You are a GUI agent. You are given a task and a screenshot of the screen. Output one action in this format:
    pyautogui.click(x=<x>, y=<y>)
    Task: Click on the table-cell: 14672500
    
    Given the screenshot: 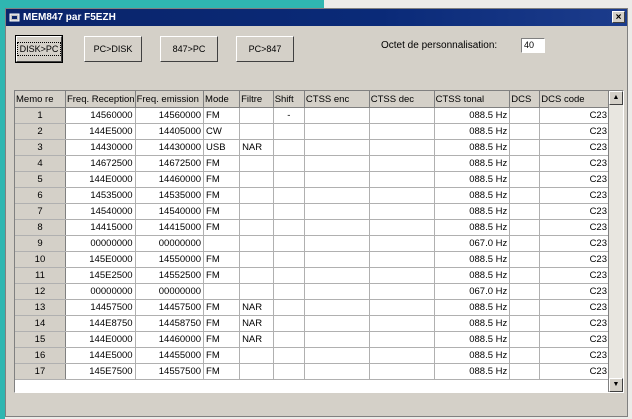 What is the action you would take?
    pyautogui.click(x=100, y=163)
    